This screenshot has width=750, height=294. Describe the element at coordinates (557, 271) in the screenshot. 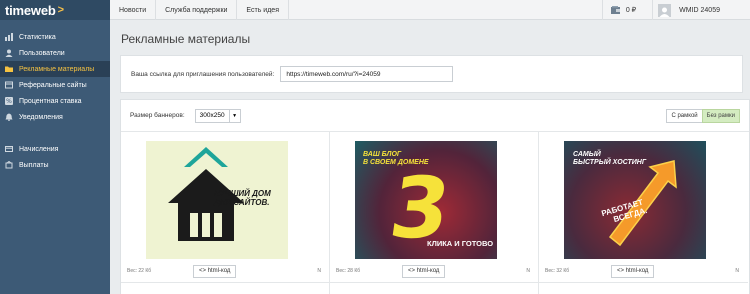

I see `banner-weight: Вес: 32 Кб` at that location.